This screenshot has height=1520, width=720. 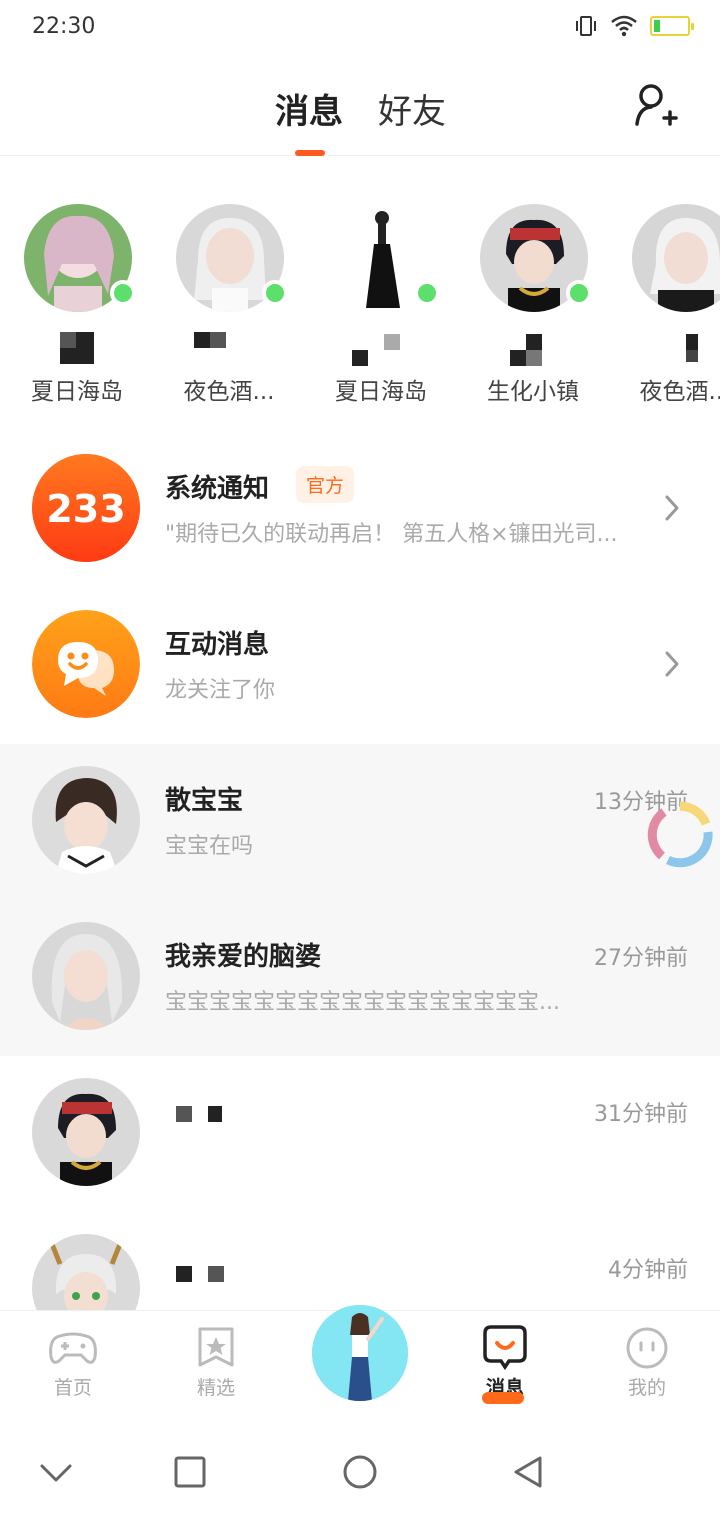 What do you see at coordinates (412, 108) in the screenshot?
I see `tab-friends: 好友` at bounding box center [412, 108].